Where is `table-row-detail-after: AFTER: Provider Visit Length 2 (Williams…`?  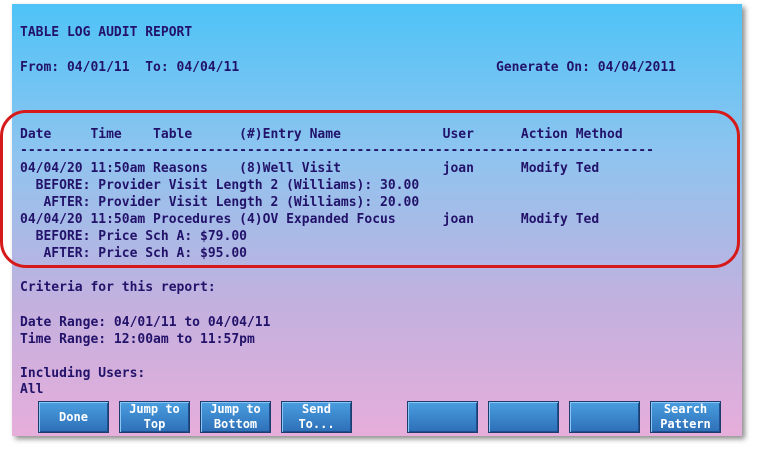 table-row-detail-after: AFTER: Provider Visit Length 2 (Williams… is located at coordinates (220, 202).